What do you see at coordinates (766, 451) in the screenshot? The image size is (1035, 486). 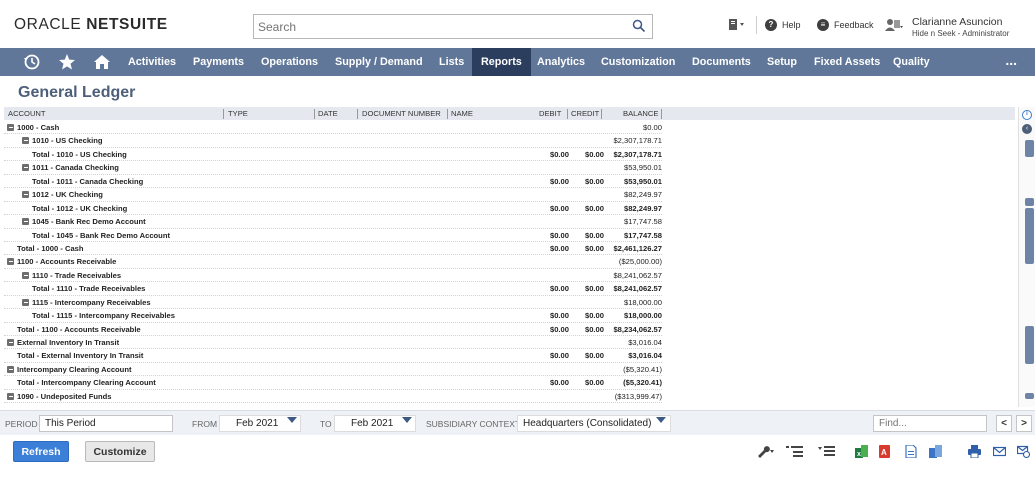 I see `wrench-menu-icon` at bounding box center [766, 451].